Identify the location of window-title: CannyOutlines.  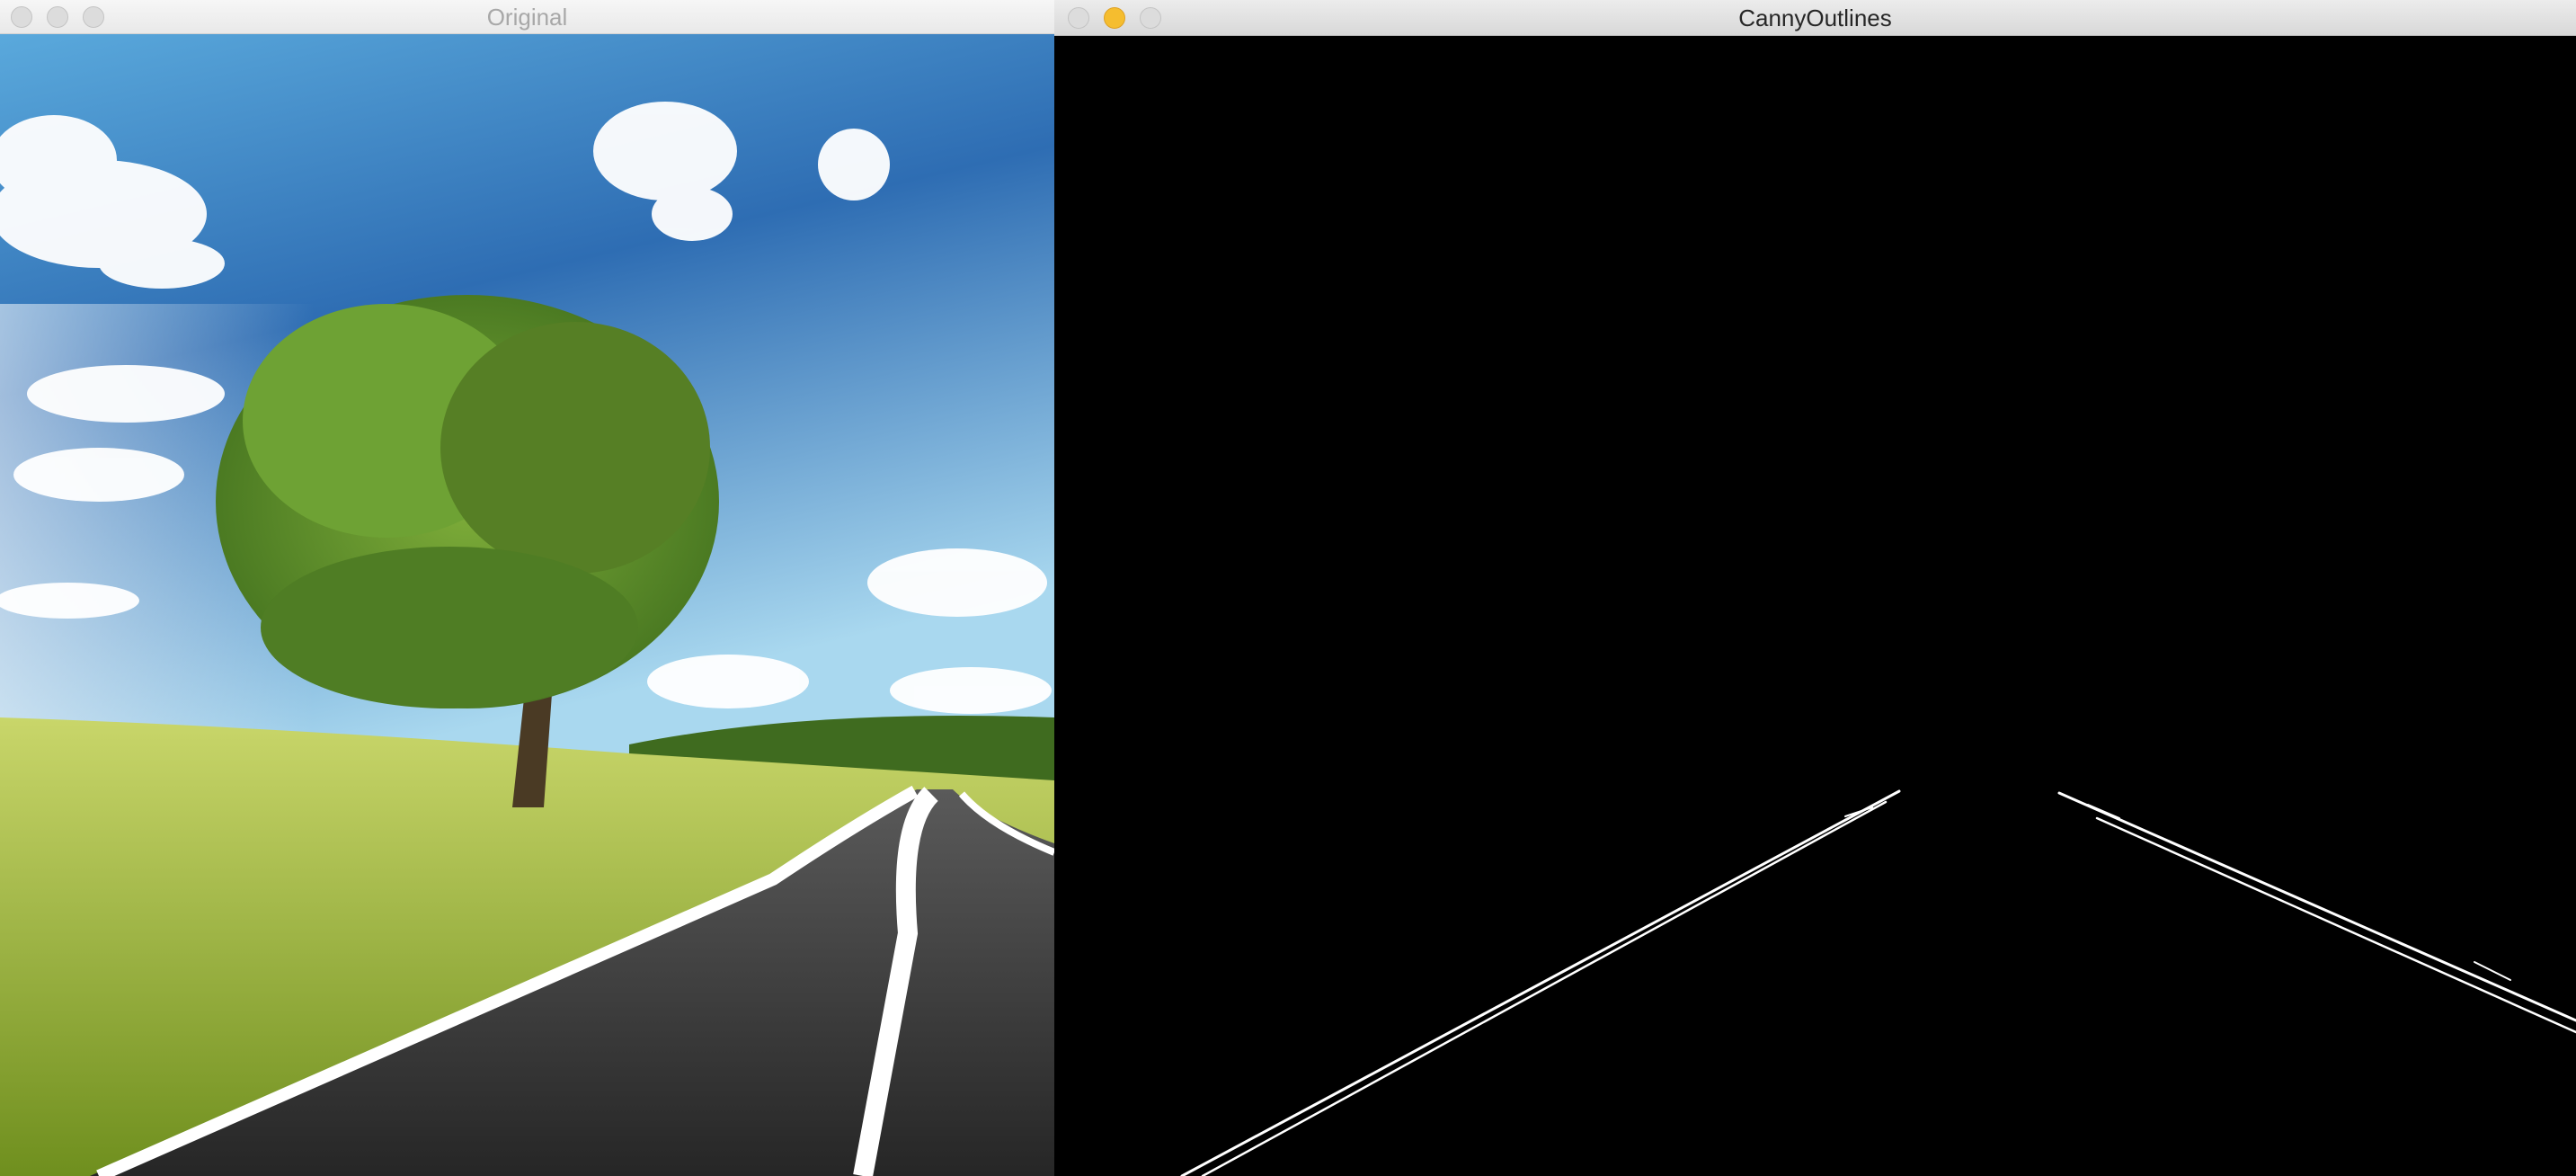
(1815, 18).